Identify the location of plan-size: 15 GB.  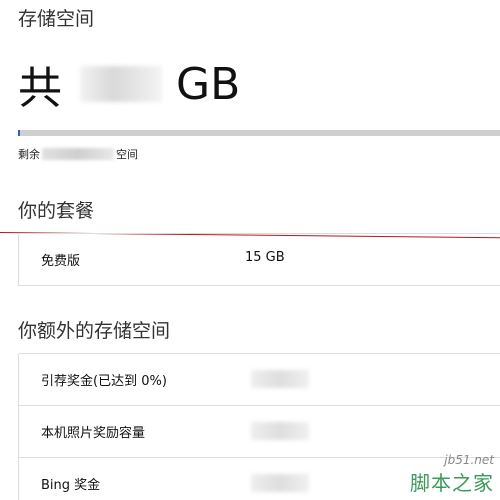
(265, 257).